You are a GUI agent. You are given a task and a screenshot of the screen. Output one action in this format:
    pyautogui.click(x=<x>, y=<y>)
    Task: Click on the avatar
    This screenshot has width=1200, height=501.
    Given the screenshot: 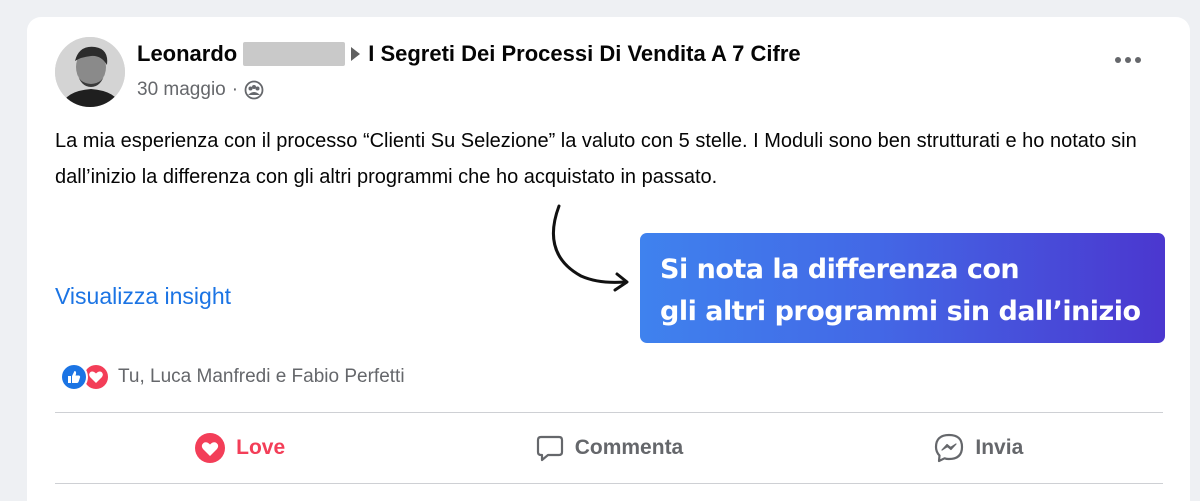 What is the action you would take?
    pyautogui.click(x=90, y=72)
    